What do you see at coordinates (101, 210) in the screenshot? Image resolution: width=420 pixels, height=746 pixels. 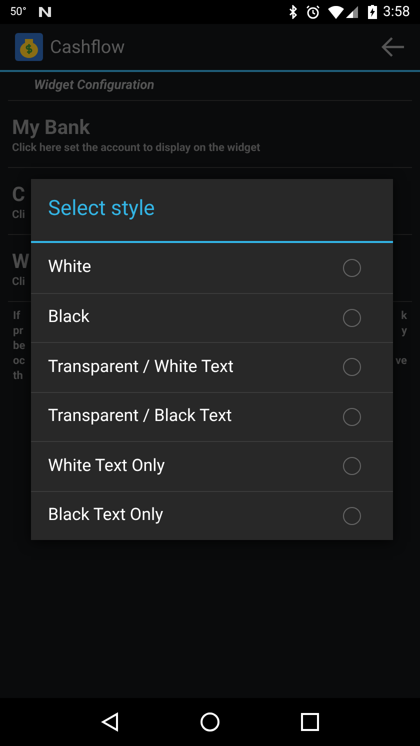 I see `dialog-title: Select style` at bounding box center [101, 210].